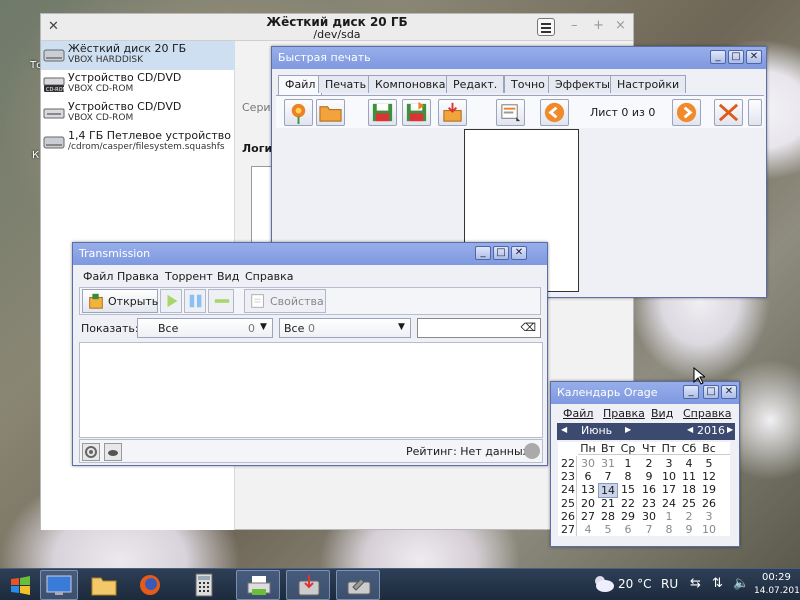  Describe the element at coordinates (709, 489) in the screenshot. I see `calendar-day: 19` at that location.